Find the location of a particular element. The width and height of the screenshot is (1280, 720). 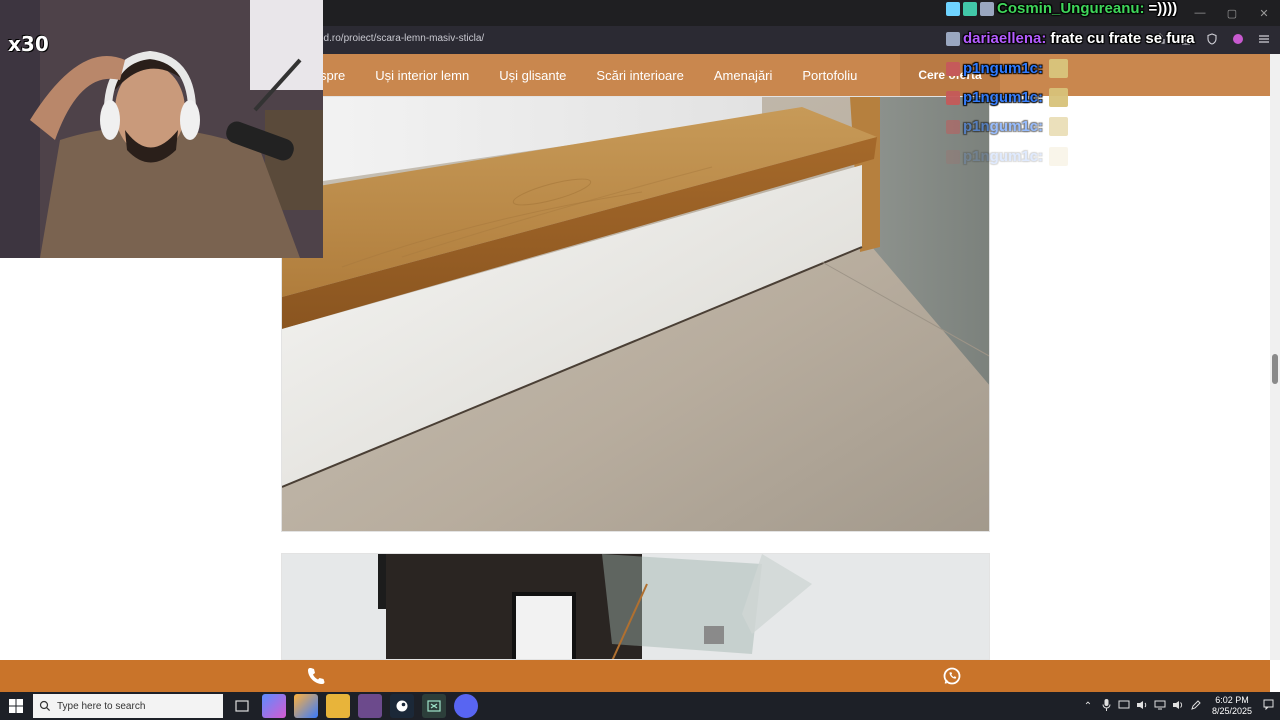

minimize-button: — is located at coordinates (1200, 13).